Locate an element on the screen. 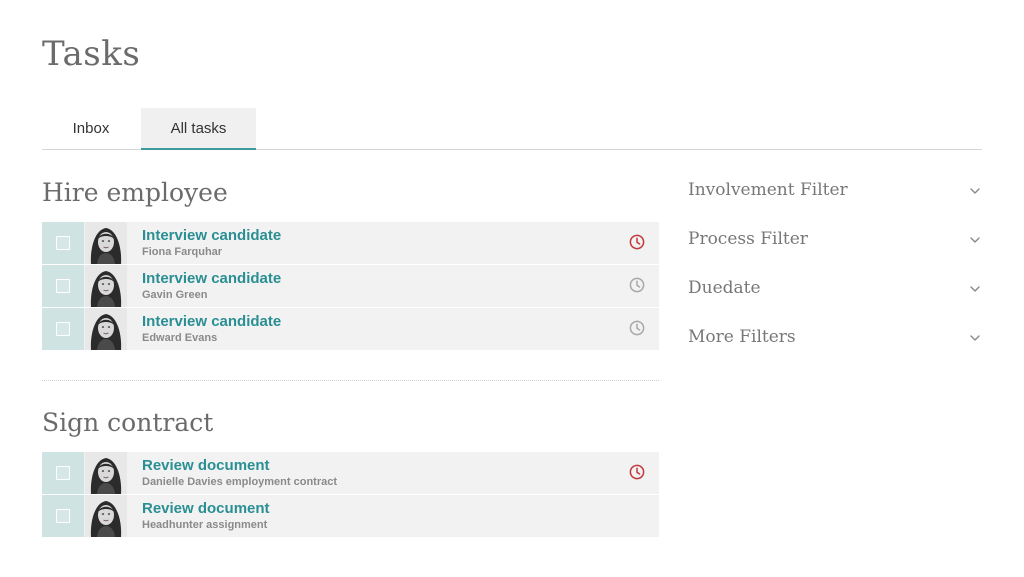 This screenshot has height=577, width=1024. task-row: Interview candidate Fiona Farquhar is located at coordinates (350, 243).